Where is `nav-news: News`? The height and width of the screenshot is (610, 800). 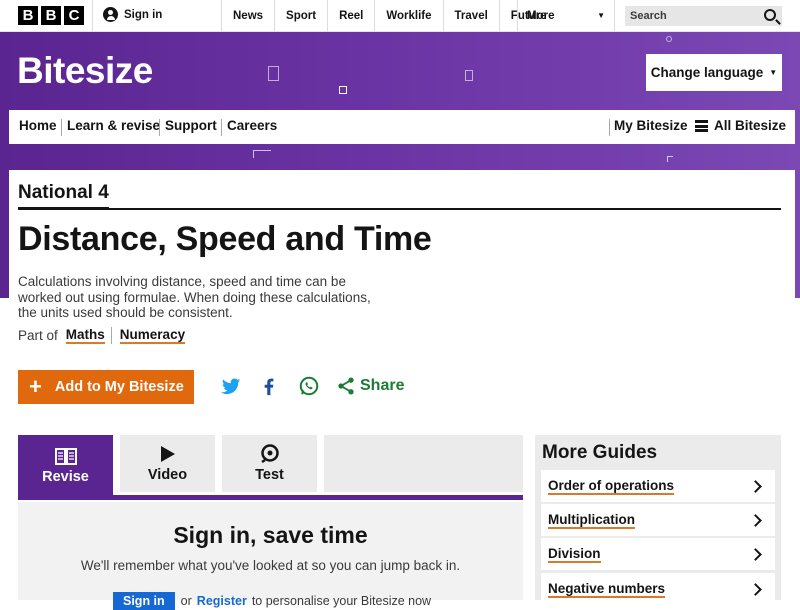
nav-news: News is located at coordinates (247, 15).